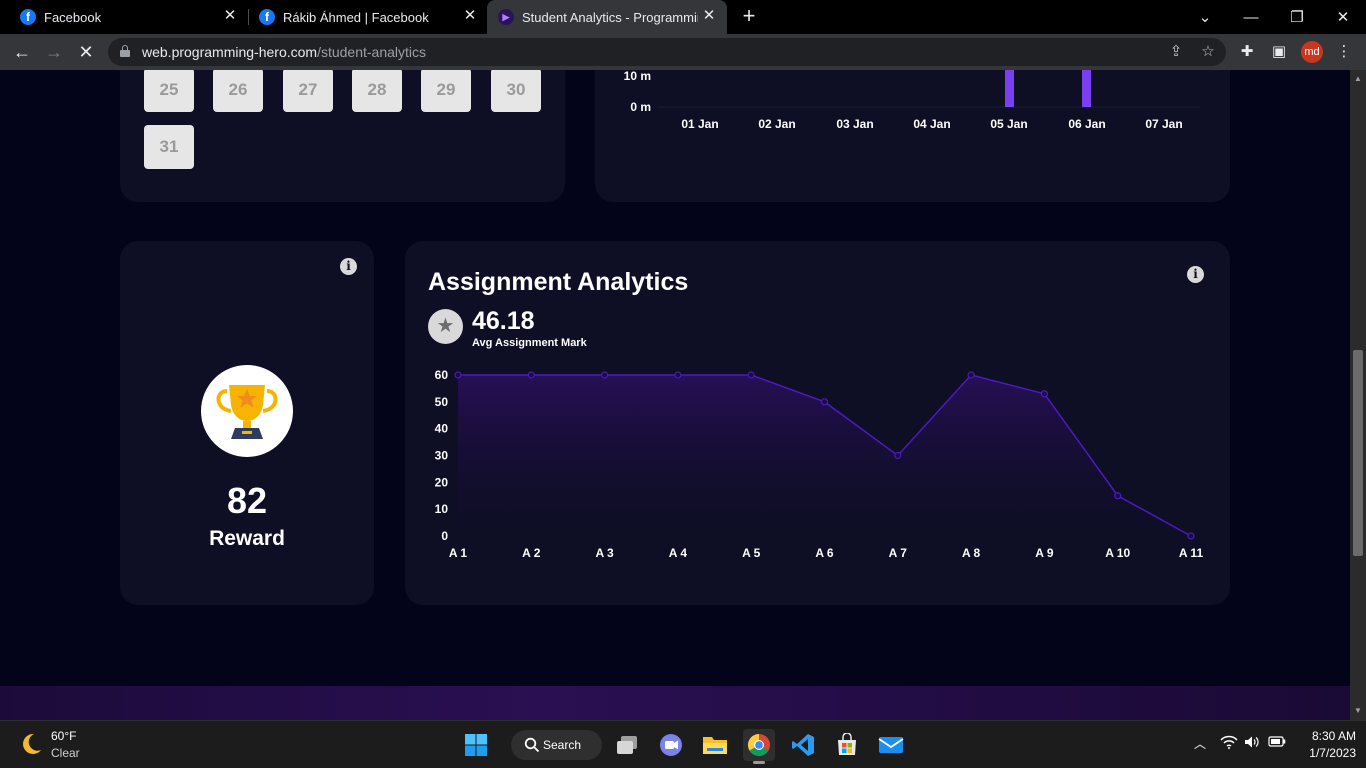 The width and height of the screenshot is (1366, 768). Describe the element at coordinates (442, 509) in the screenshot. I see `y-tick-label: 10` at that location.